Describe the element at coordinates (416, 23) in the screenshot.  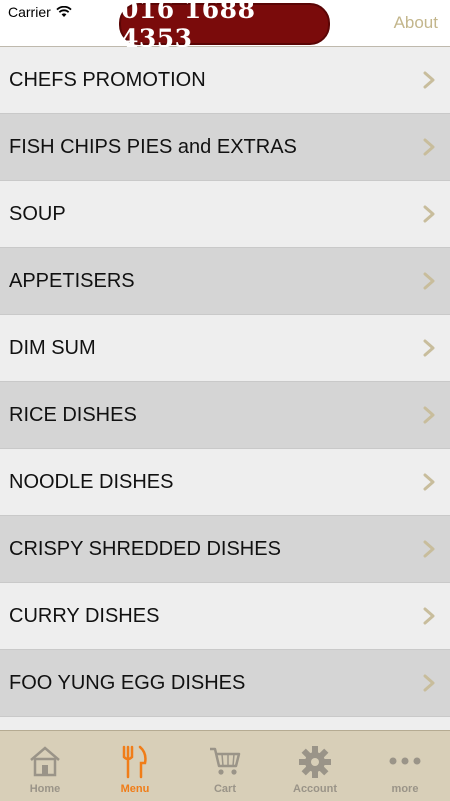
I see `about-button: About` at that location.